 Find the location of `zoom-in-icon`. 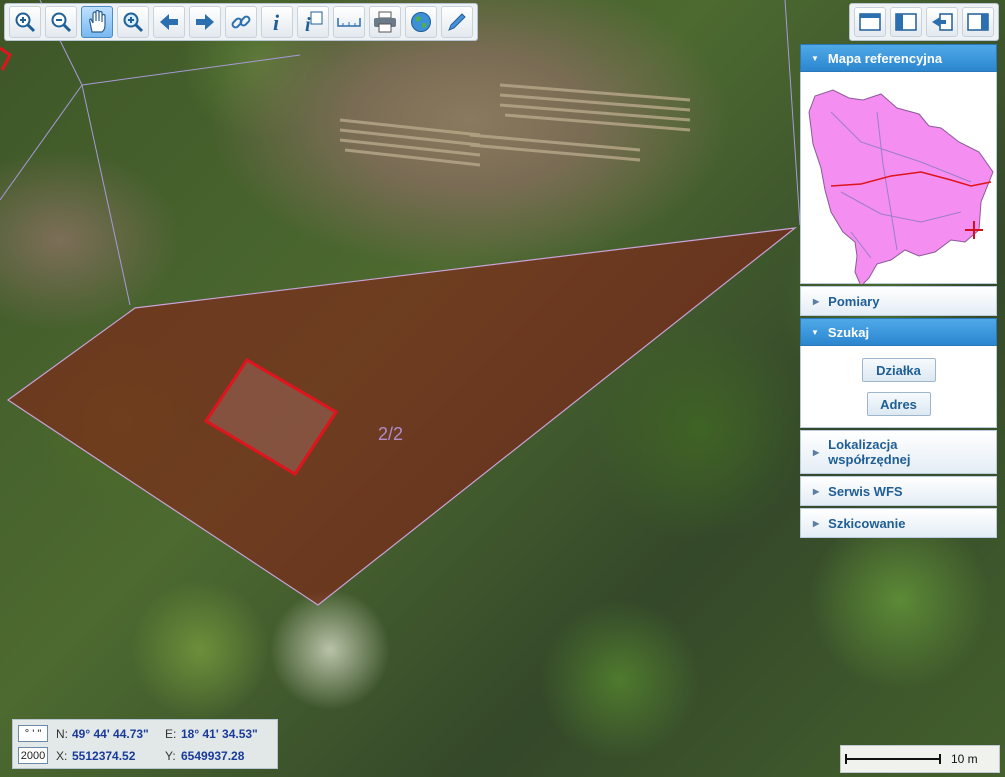

zoom-in-icon is located at coordinates (25, 22).